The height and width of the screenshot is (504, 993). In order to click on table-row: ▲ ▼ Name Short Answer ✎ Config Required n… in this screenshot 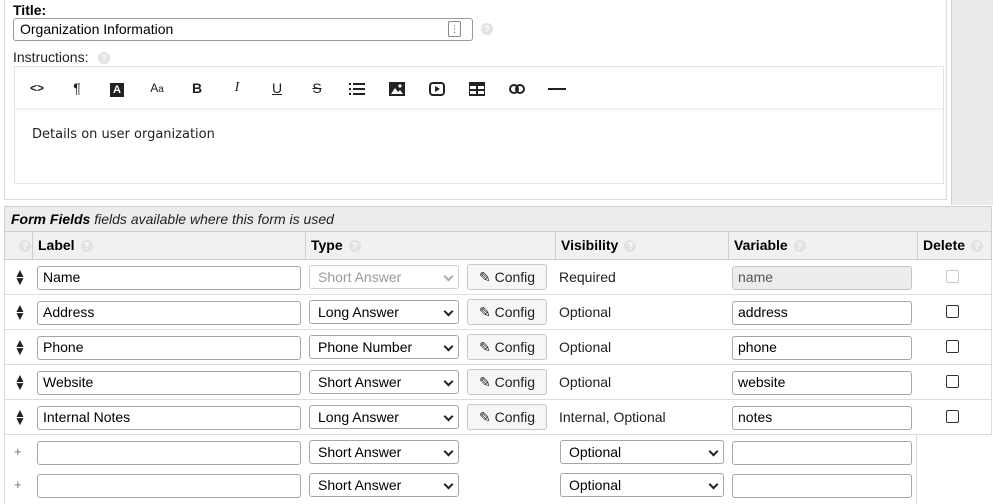, I will do `click(498, 277)`.